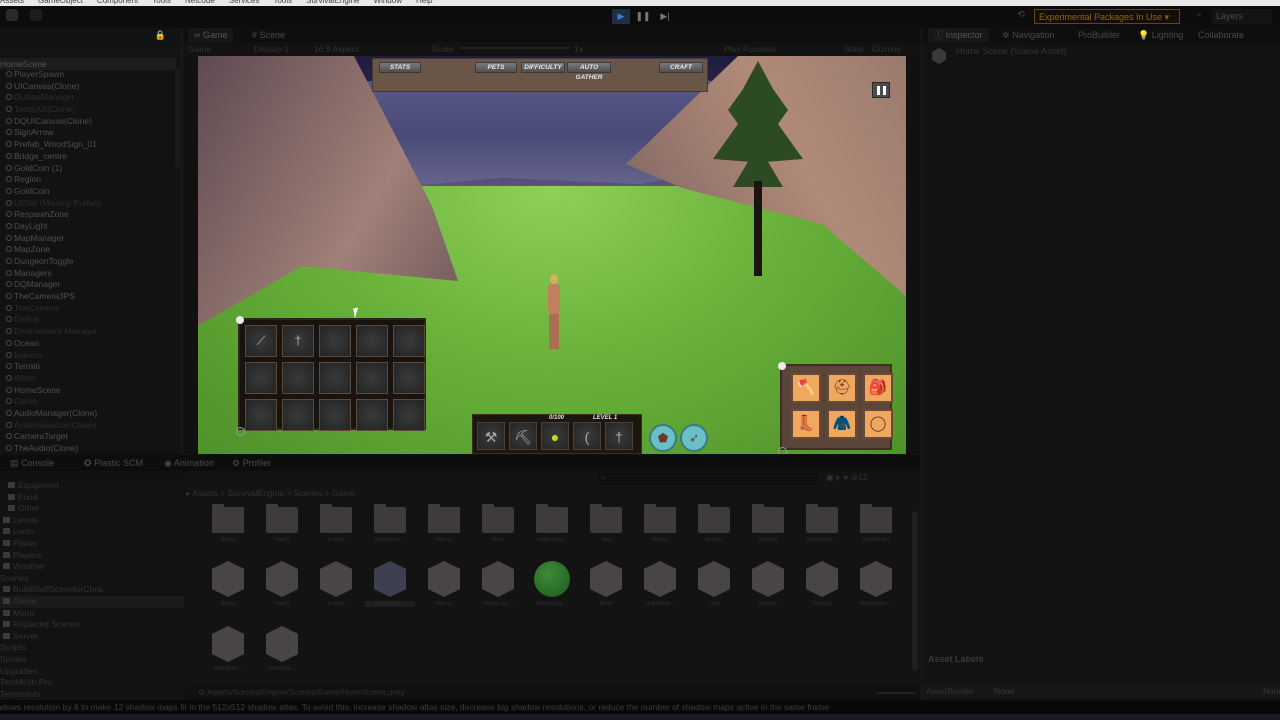 The height and width of the screenshot is (720, 1280). Describe the element at coordinates (92, 556) in the screenshot. I see `project-folder-item: Players` at that location.